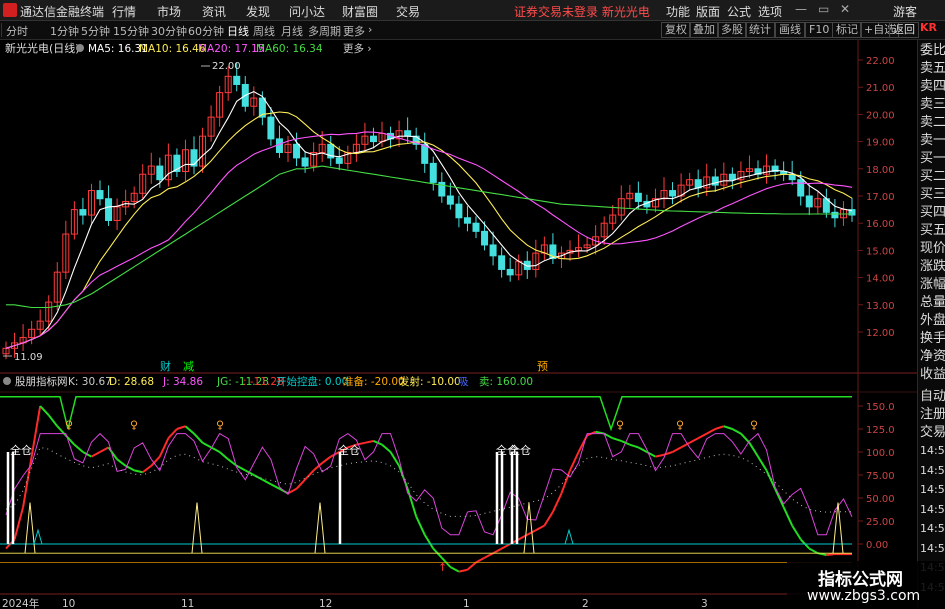 The height and width of the screenshot is (609, 945). What do you see at coordinates (932, 195) in the screenshot?
I see `side-item-8: 买三` at bounding box center [932, 195].